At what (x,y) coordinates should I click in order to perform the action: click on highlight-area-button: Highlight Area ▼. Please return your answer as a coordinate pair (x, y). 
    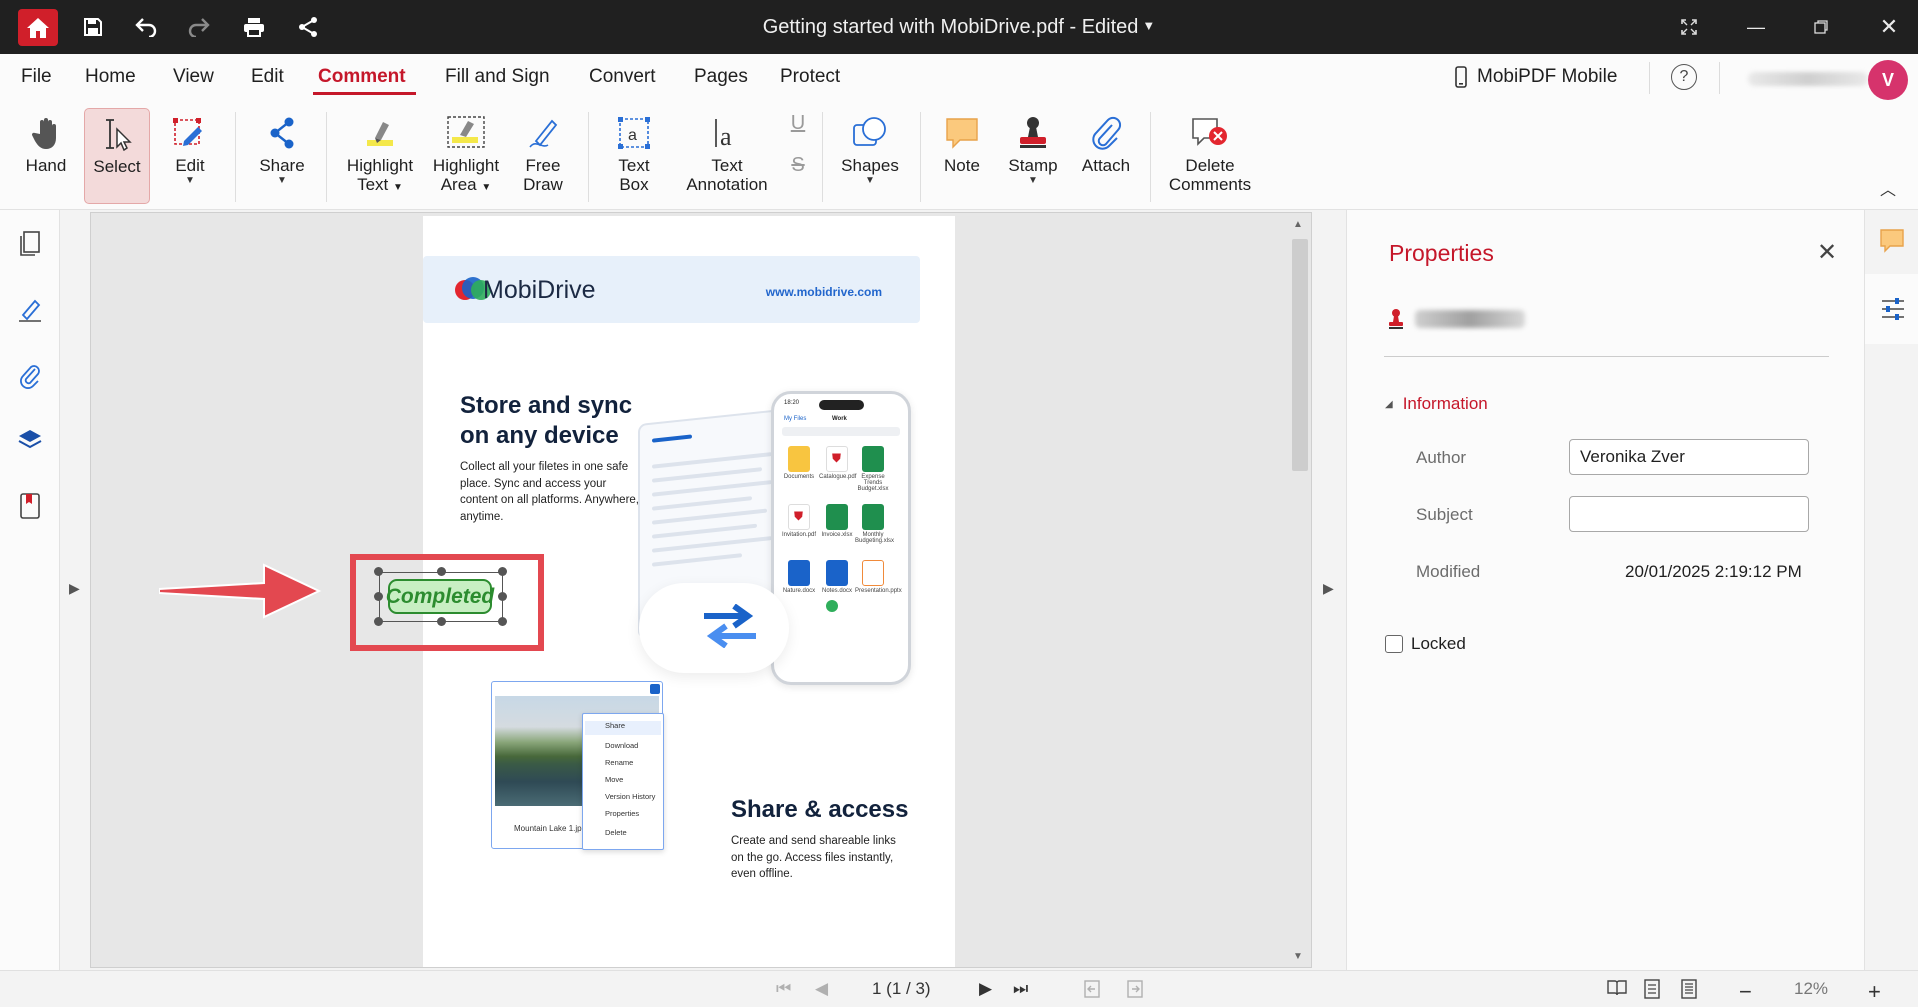
    Looking at the image, I should click on (466, 156).